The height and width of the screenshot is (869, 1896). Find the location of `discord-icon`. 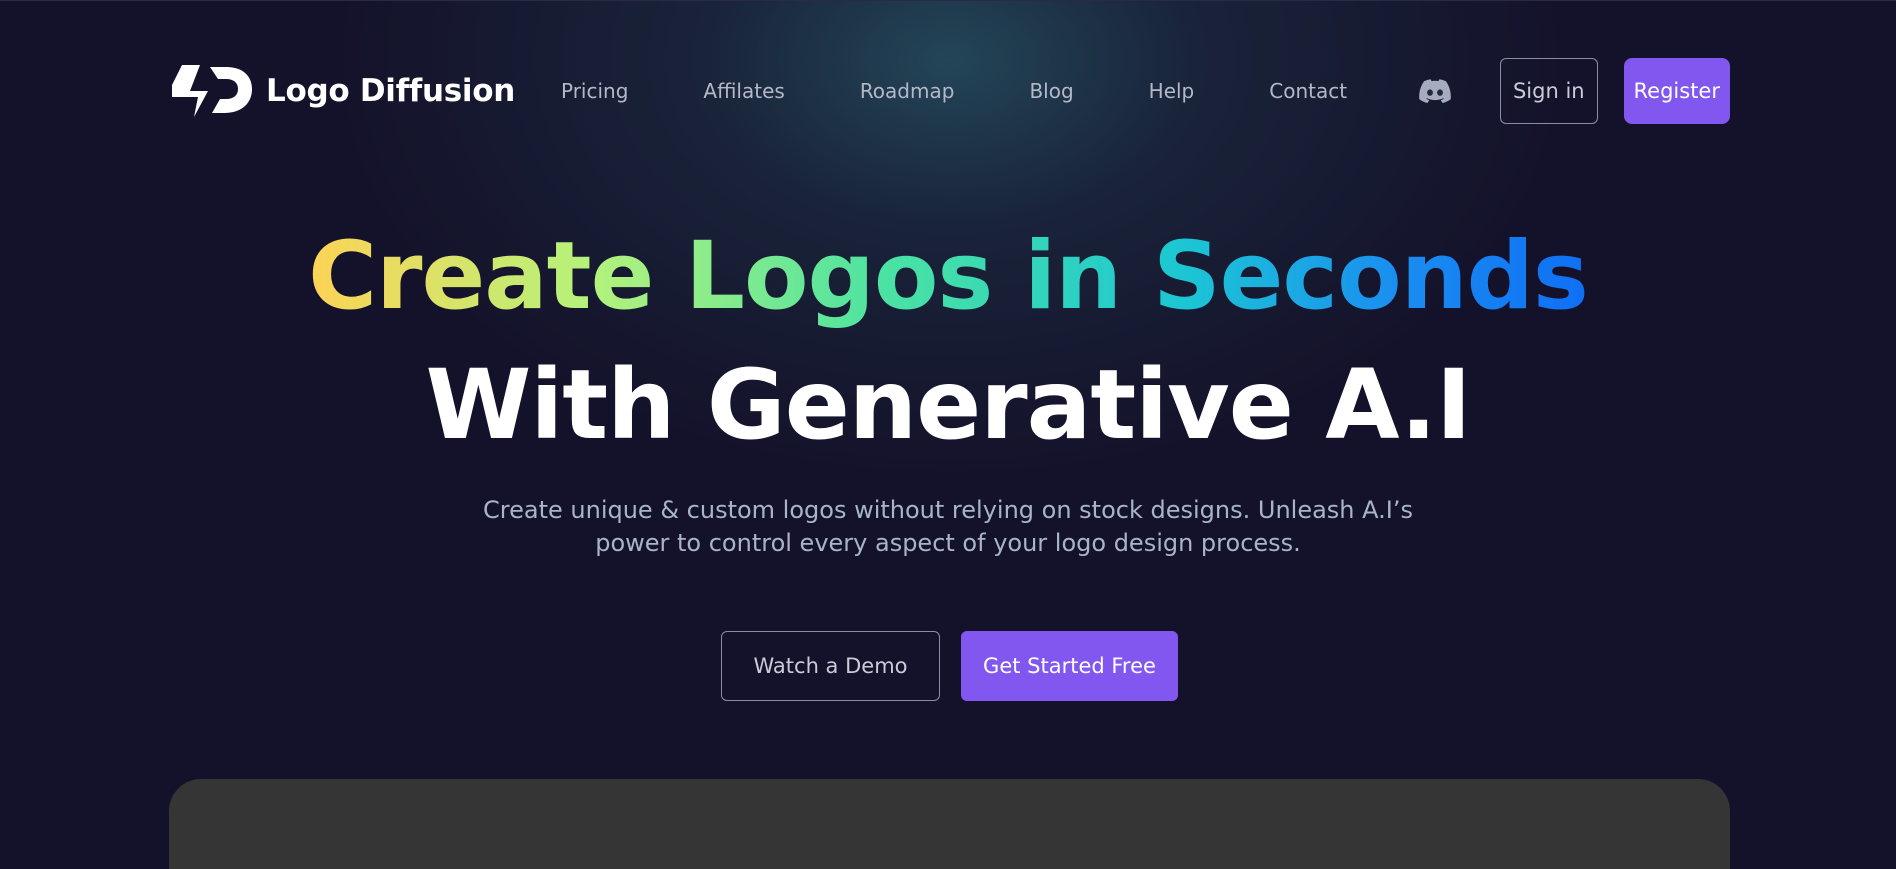

discord-icon is located at coordinates (1435, 91).